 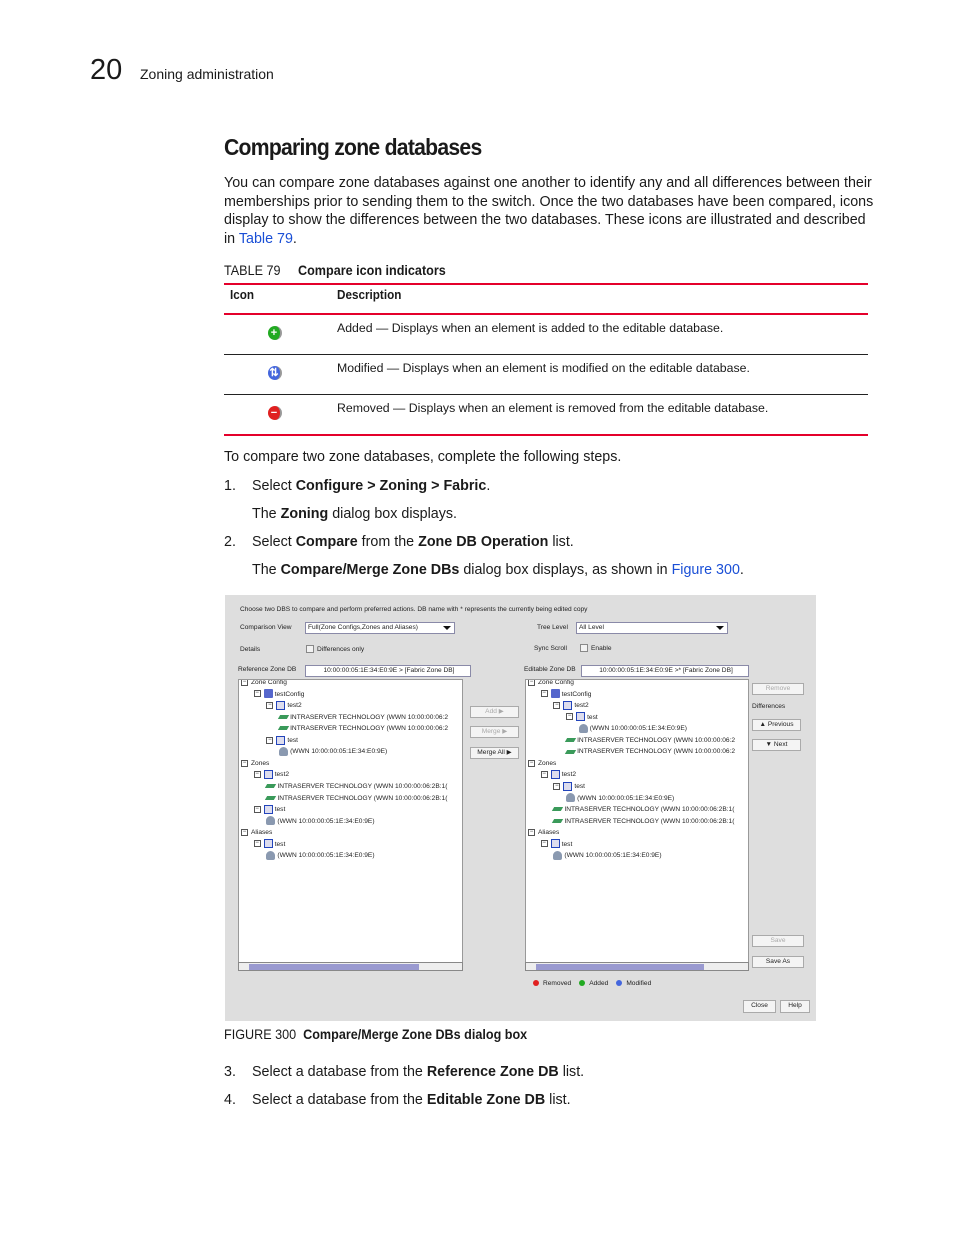 I want to click on previous-button: ▲ Previous, so click(x=776, y=725).